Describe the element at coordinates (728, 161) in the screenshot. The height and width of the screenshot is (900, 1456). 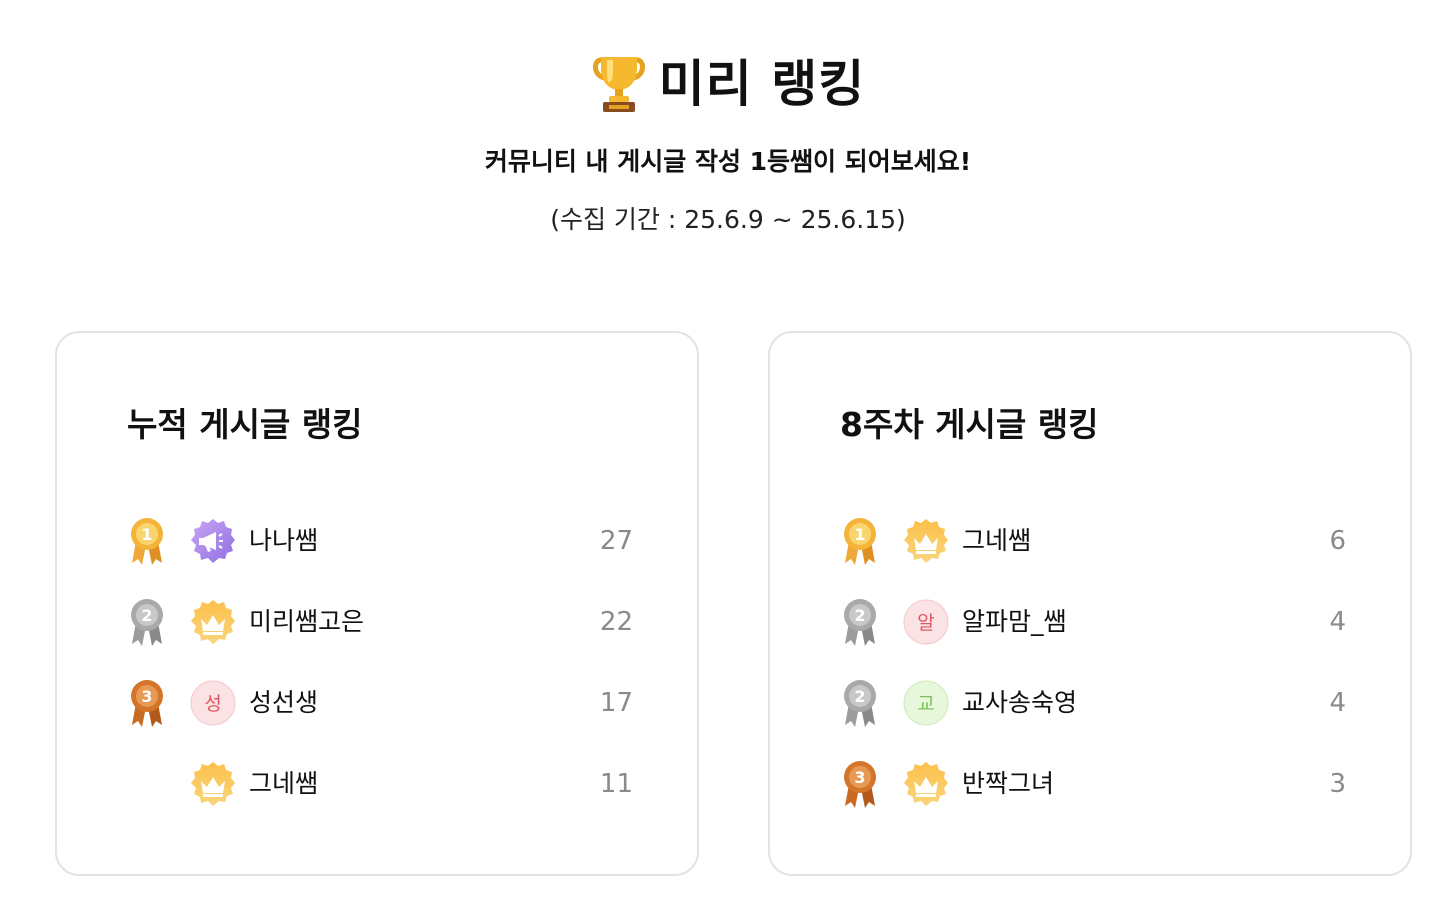
I see `page-subtitle: 커뮤니티 내 게시글 작성 1등쌤이 되어보세요!` at that location.